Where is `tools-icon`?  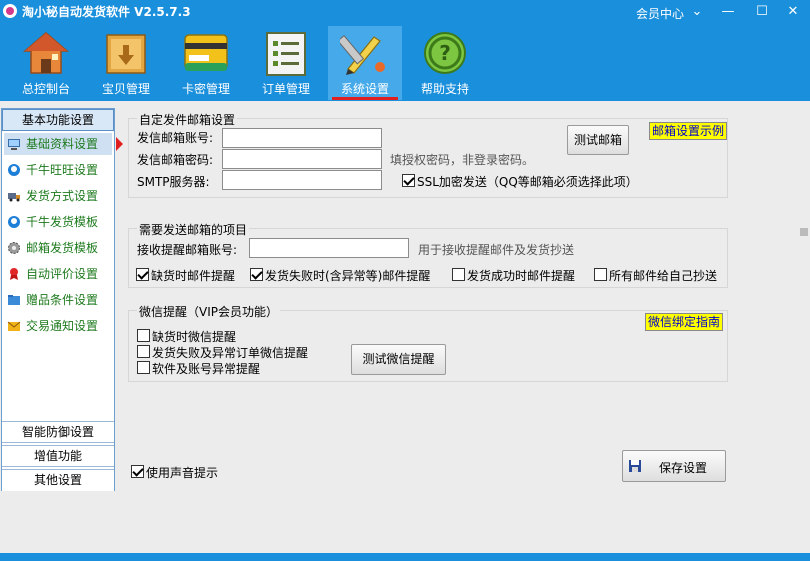
tools-icon is located at coordinates (362, 54).